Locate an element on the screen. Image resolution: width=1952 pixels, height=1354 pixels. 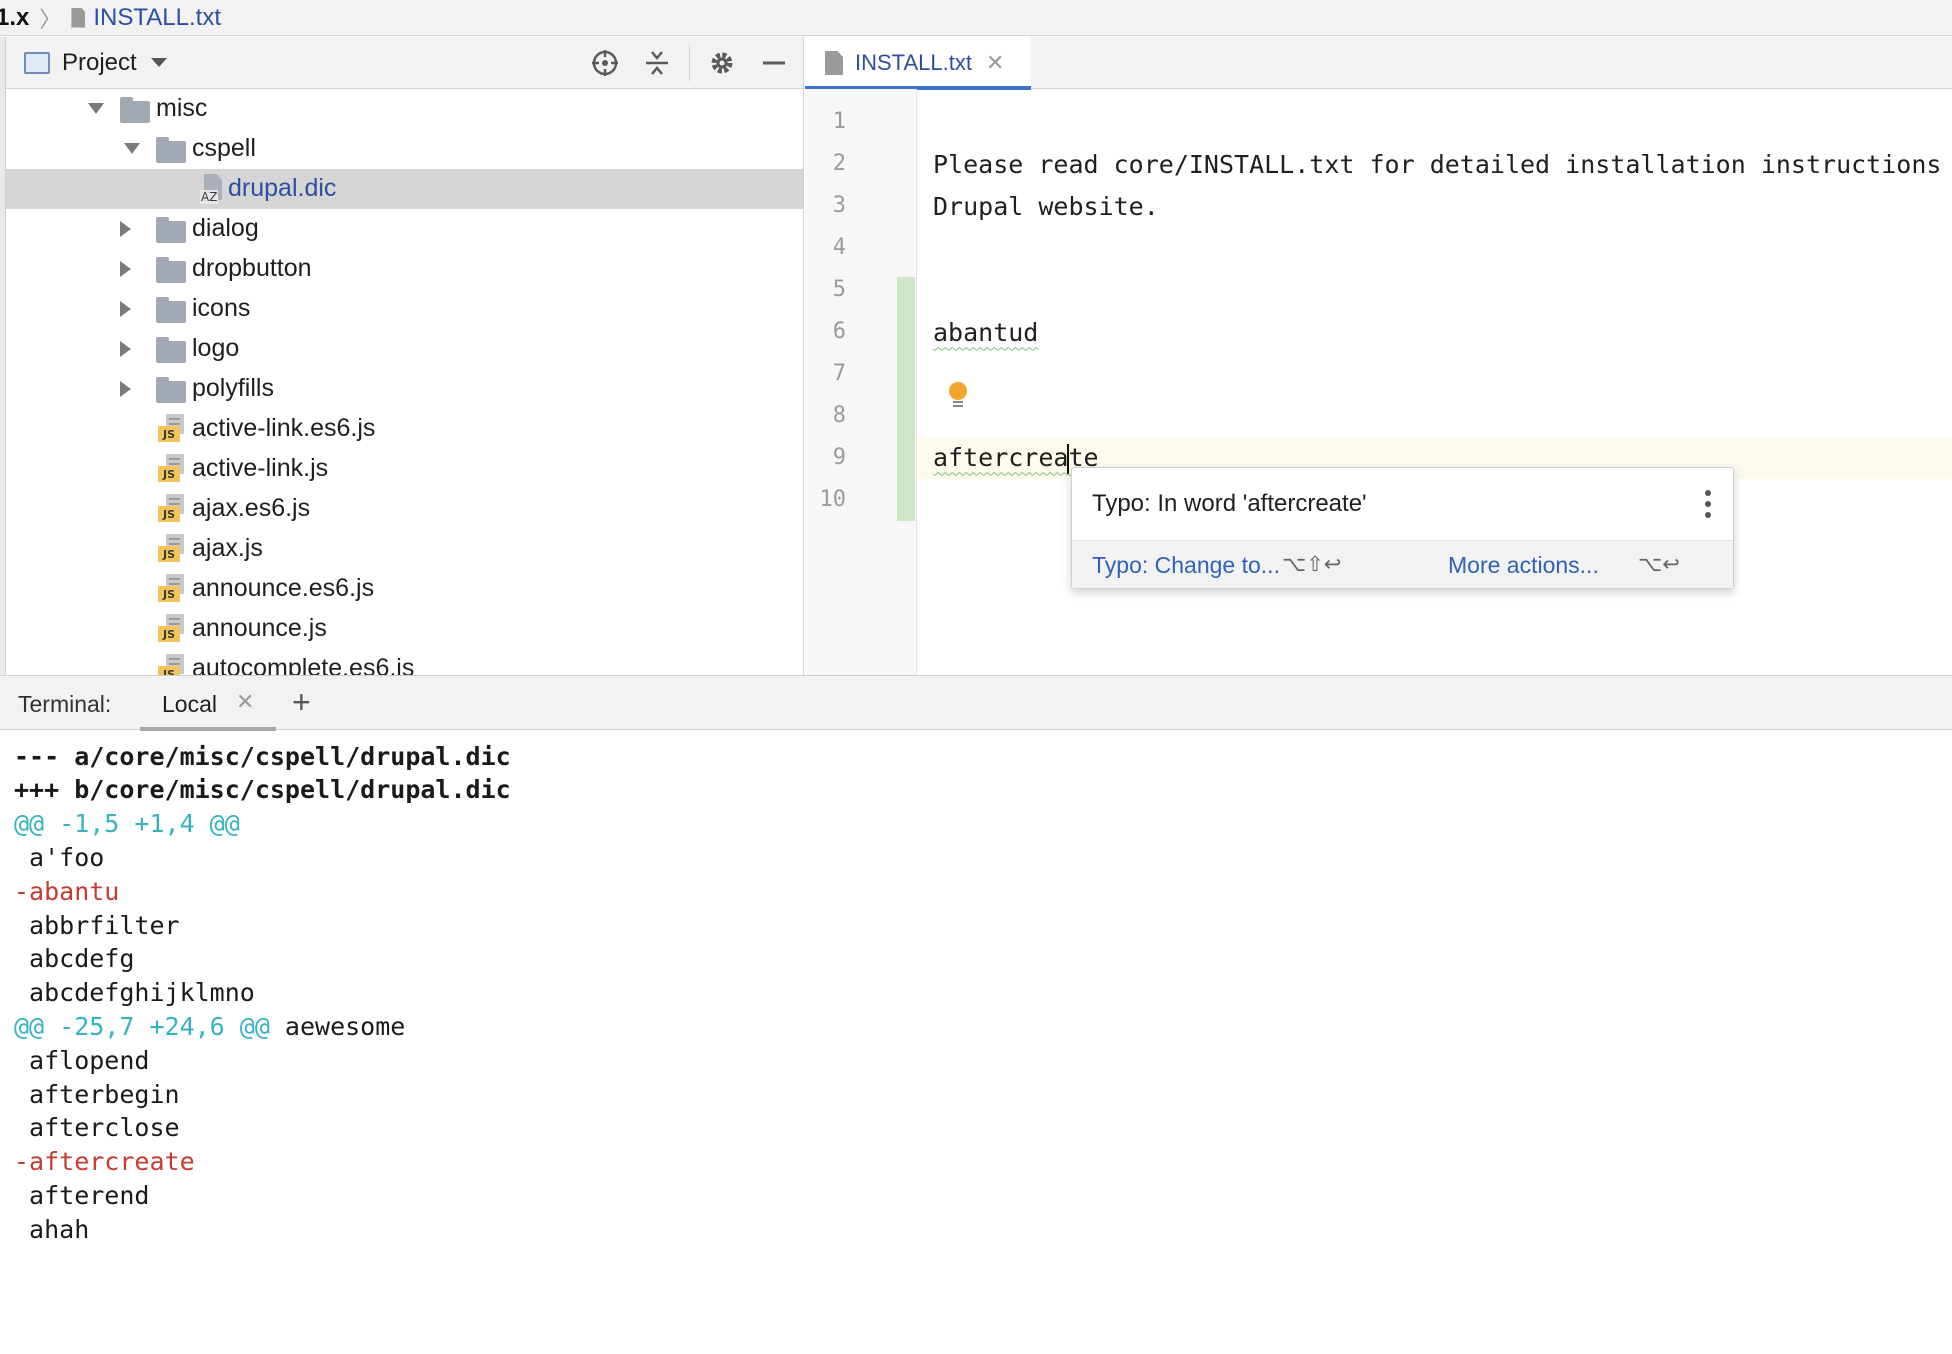
code-line: abantud is located at coordinates (1435, 332).